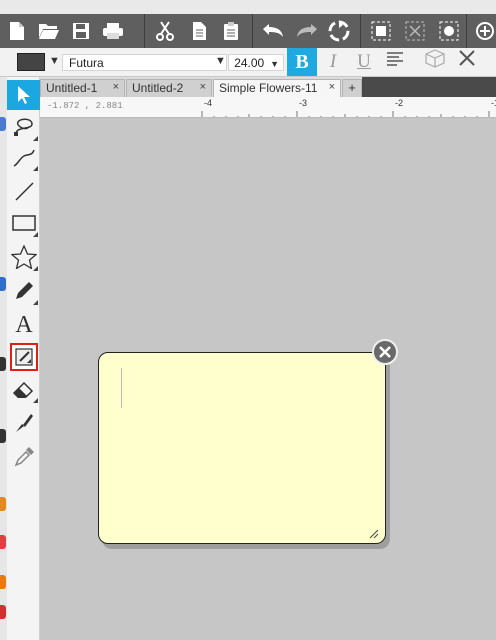 The height and width of the screenshot is (640, 496). I want to click on replicate-icon, so click(339, 31).